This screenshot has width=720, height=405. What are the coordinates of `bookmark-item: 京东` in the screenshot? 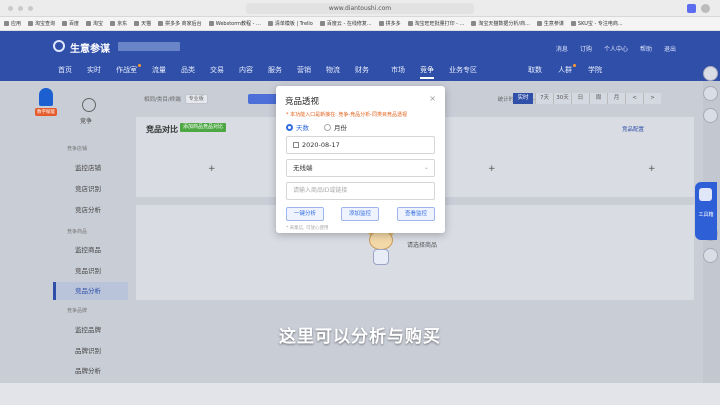 It's located at (118, 23).